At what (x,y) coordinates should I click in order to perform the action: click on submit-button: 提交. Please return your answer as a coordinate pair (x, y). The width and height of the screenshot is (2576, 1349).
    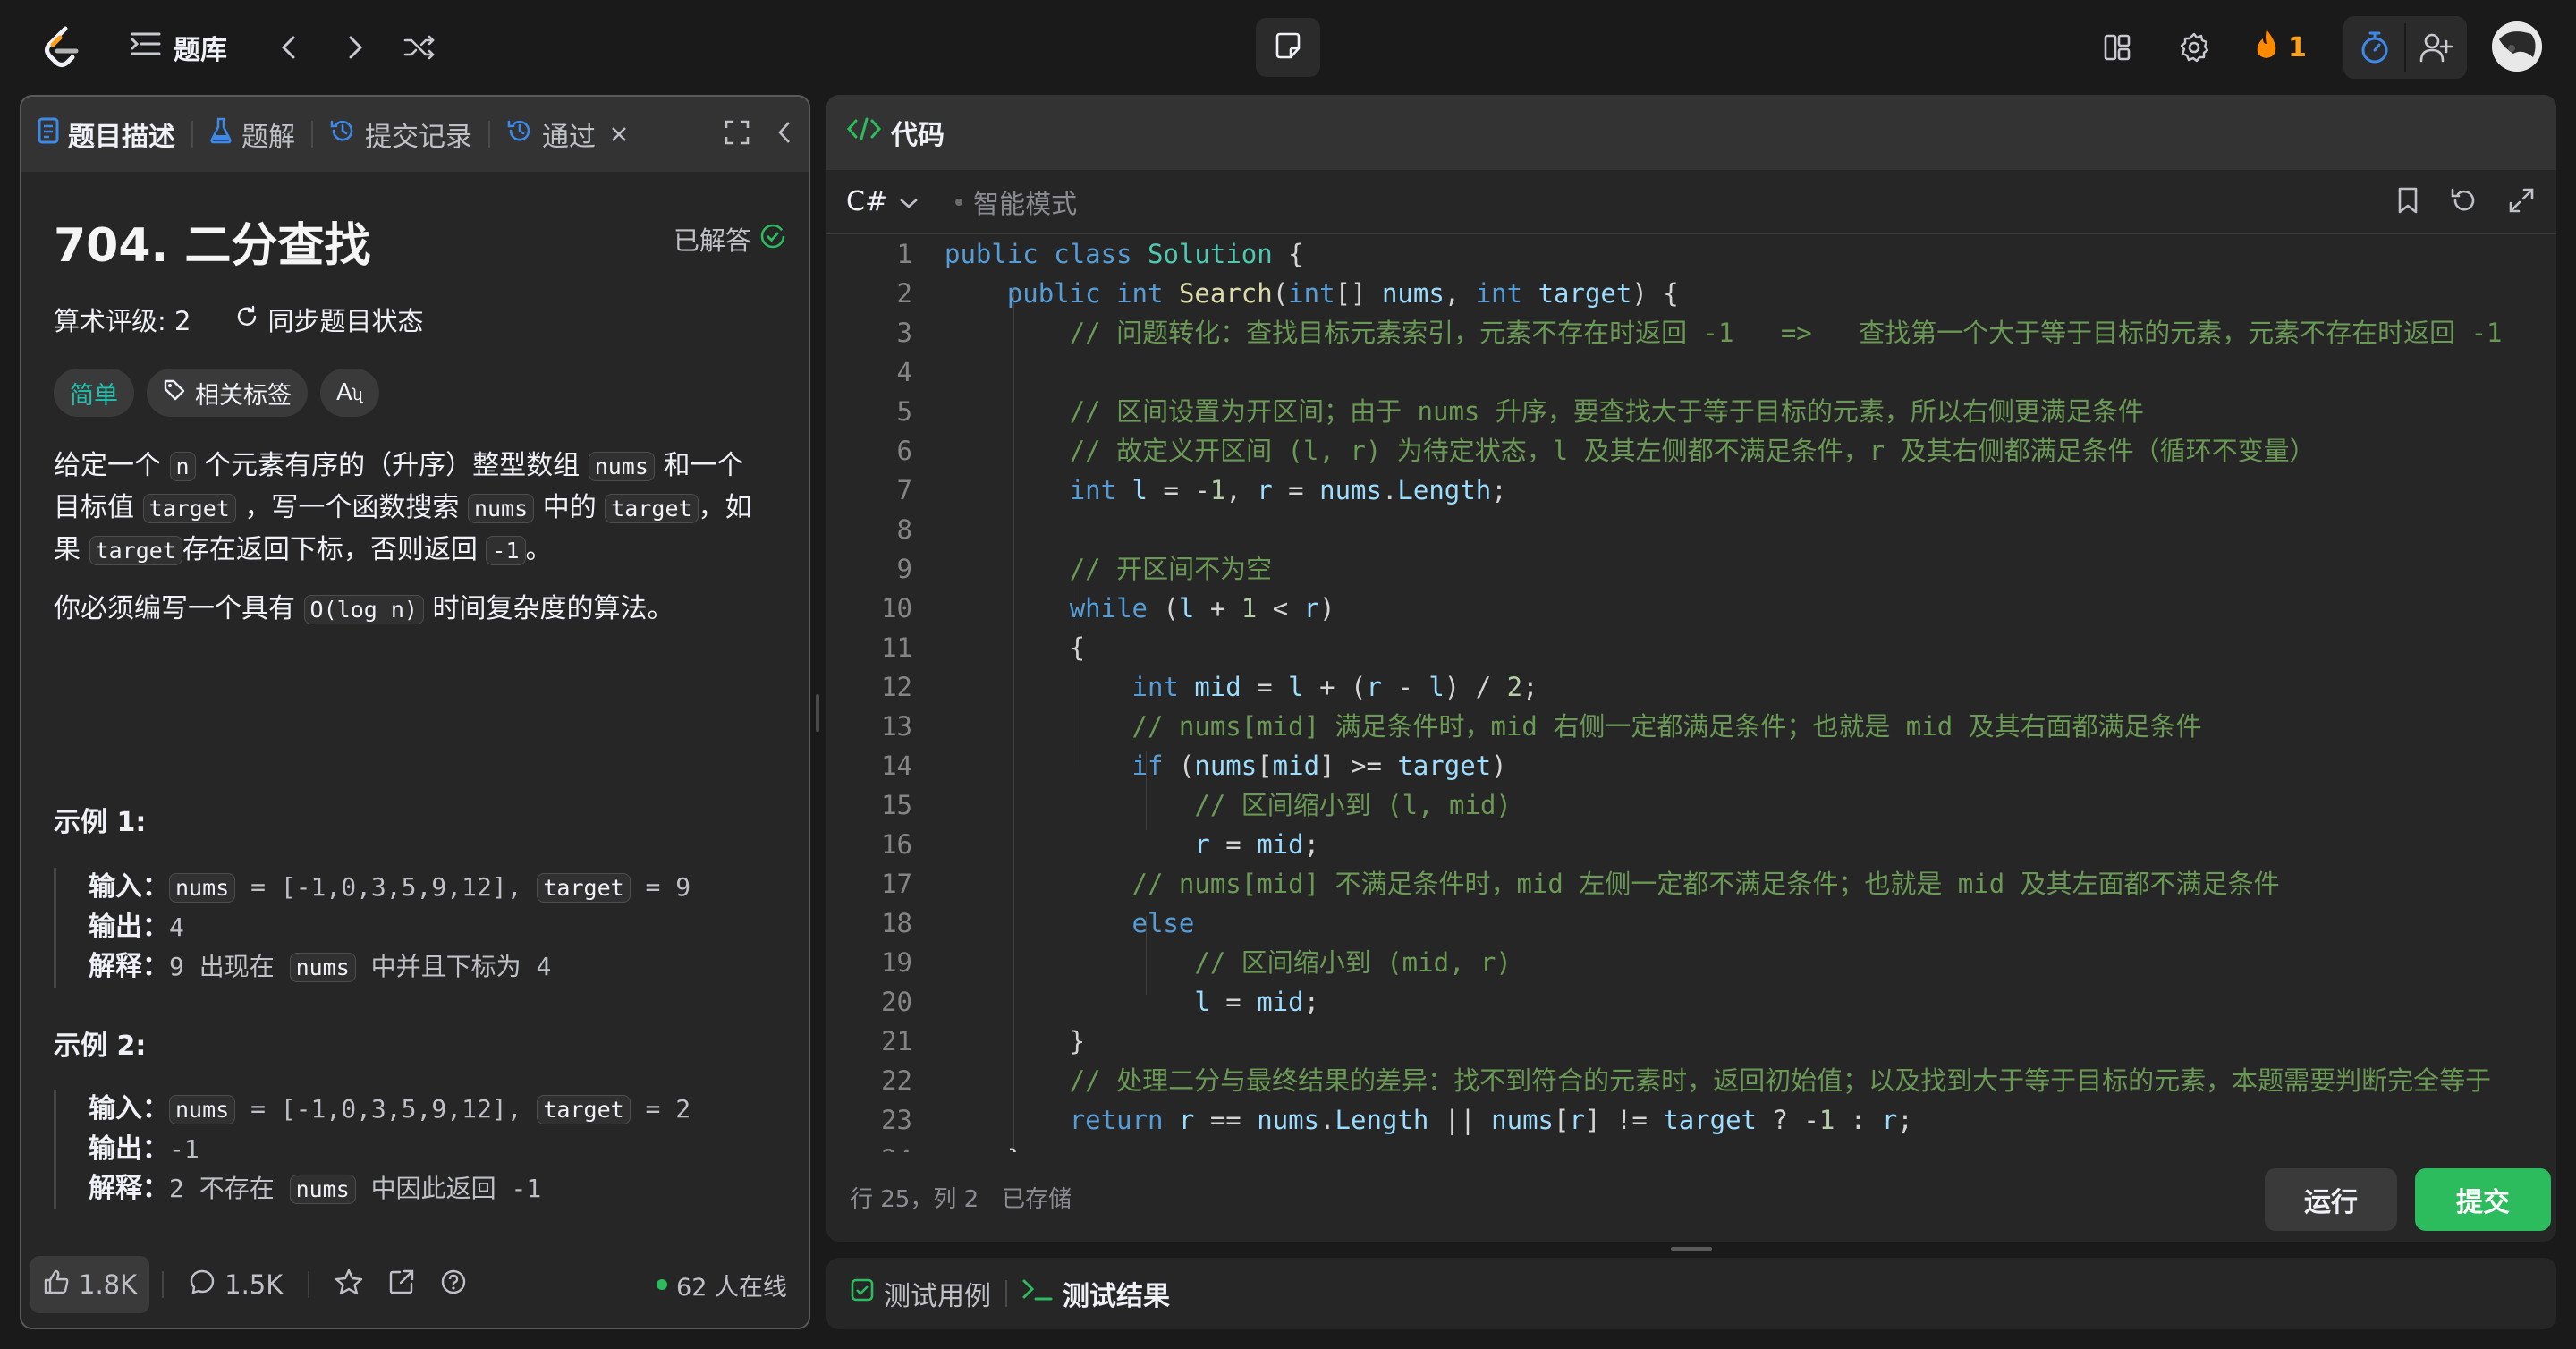
    Looking at the image, I should click on (2483, 1199).